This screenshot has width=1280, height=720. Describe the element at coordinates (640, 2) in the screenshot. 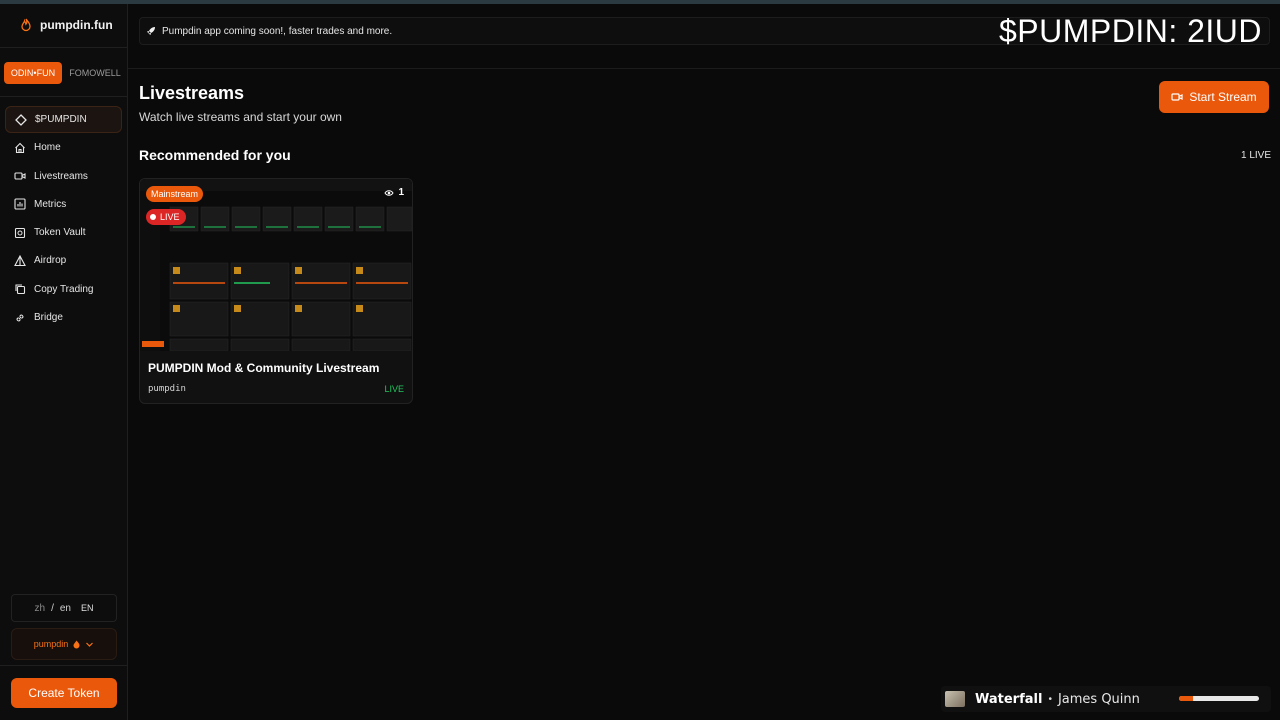

I see `top-strip` at that location.